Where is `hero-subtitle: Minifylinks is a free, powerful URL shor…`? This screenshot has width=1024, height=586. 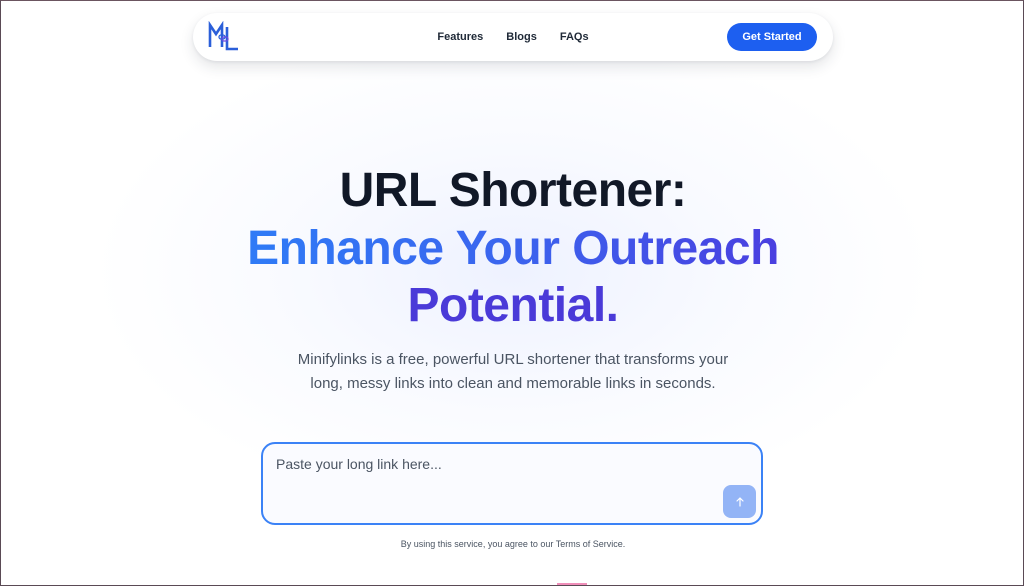 hero-subtitle: Minifylinks is a free, powerful URL shor… is located at coordinates (513, 372).